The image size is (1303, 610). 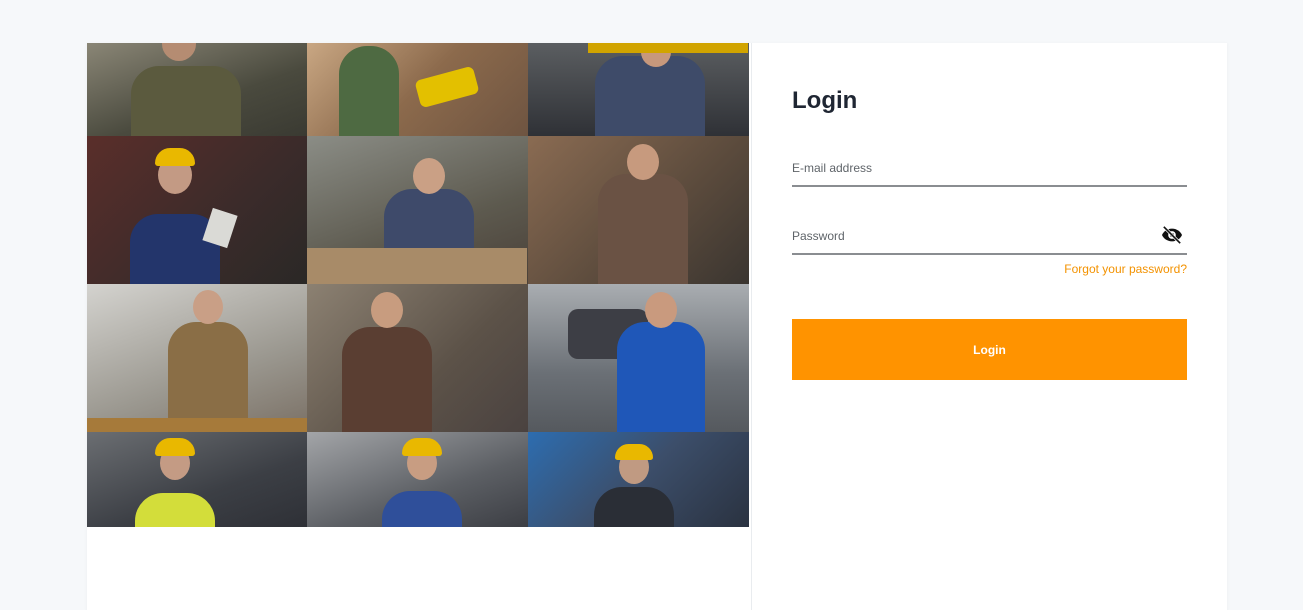 What do you see at coordinates (638, 210) in the screenshot?
I see `photo-worker-glasses` at bounding box center [638, 210].